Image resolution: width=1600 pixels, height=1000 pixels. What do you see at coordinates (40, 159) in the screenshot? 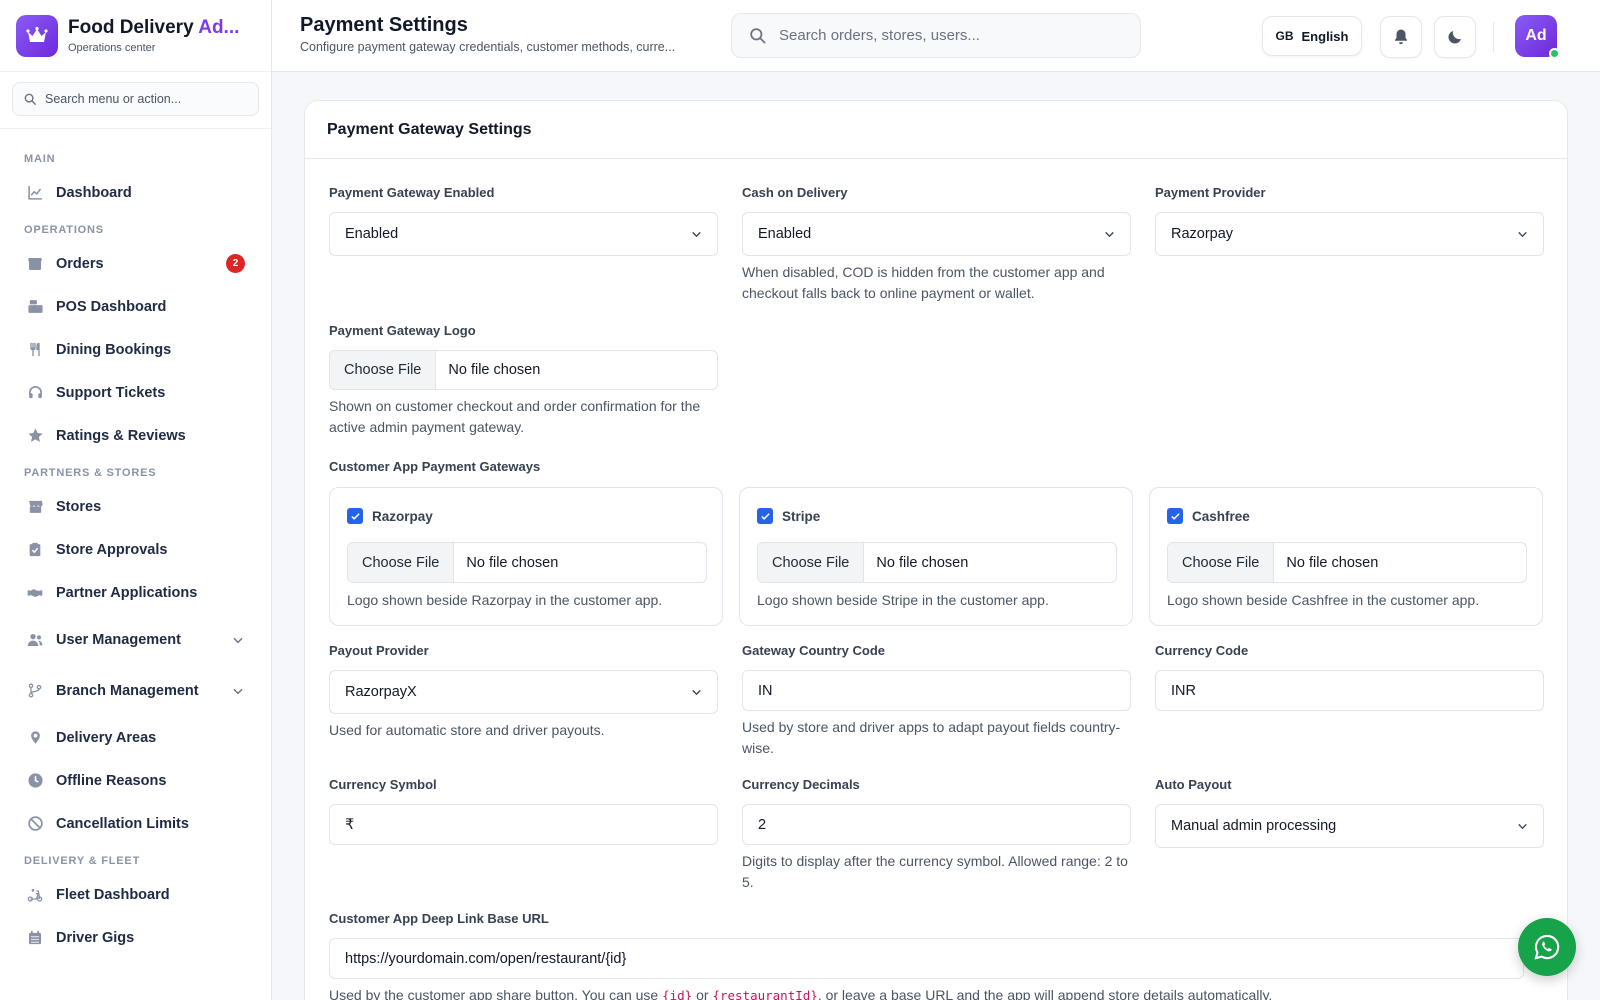
I see `nav-section-main: MAIN` at bounding box center [40, 159].